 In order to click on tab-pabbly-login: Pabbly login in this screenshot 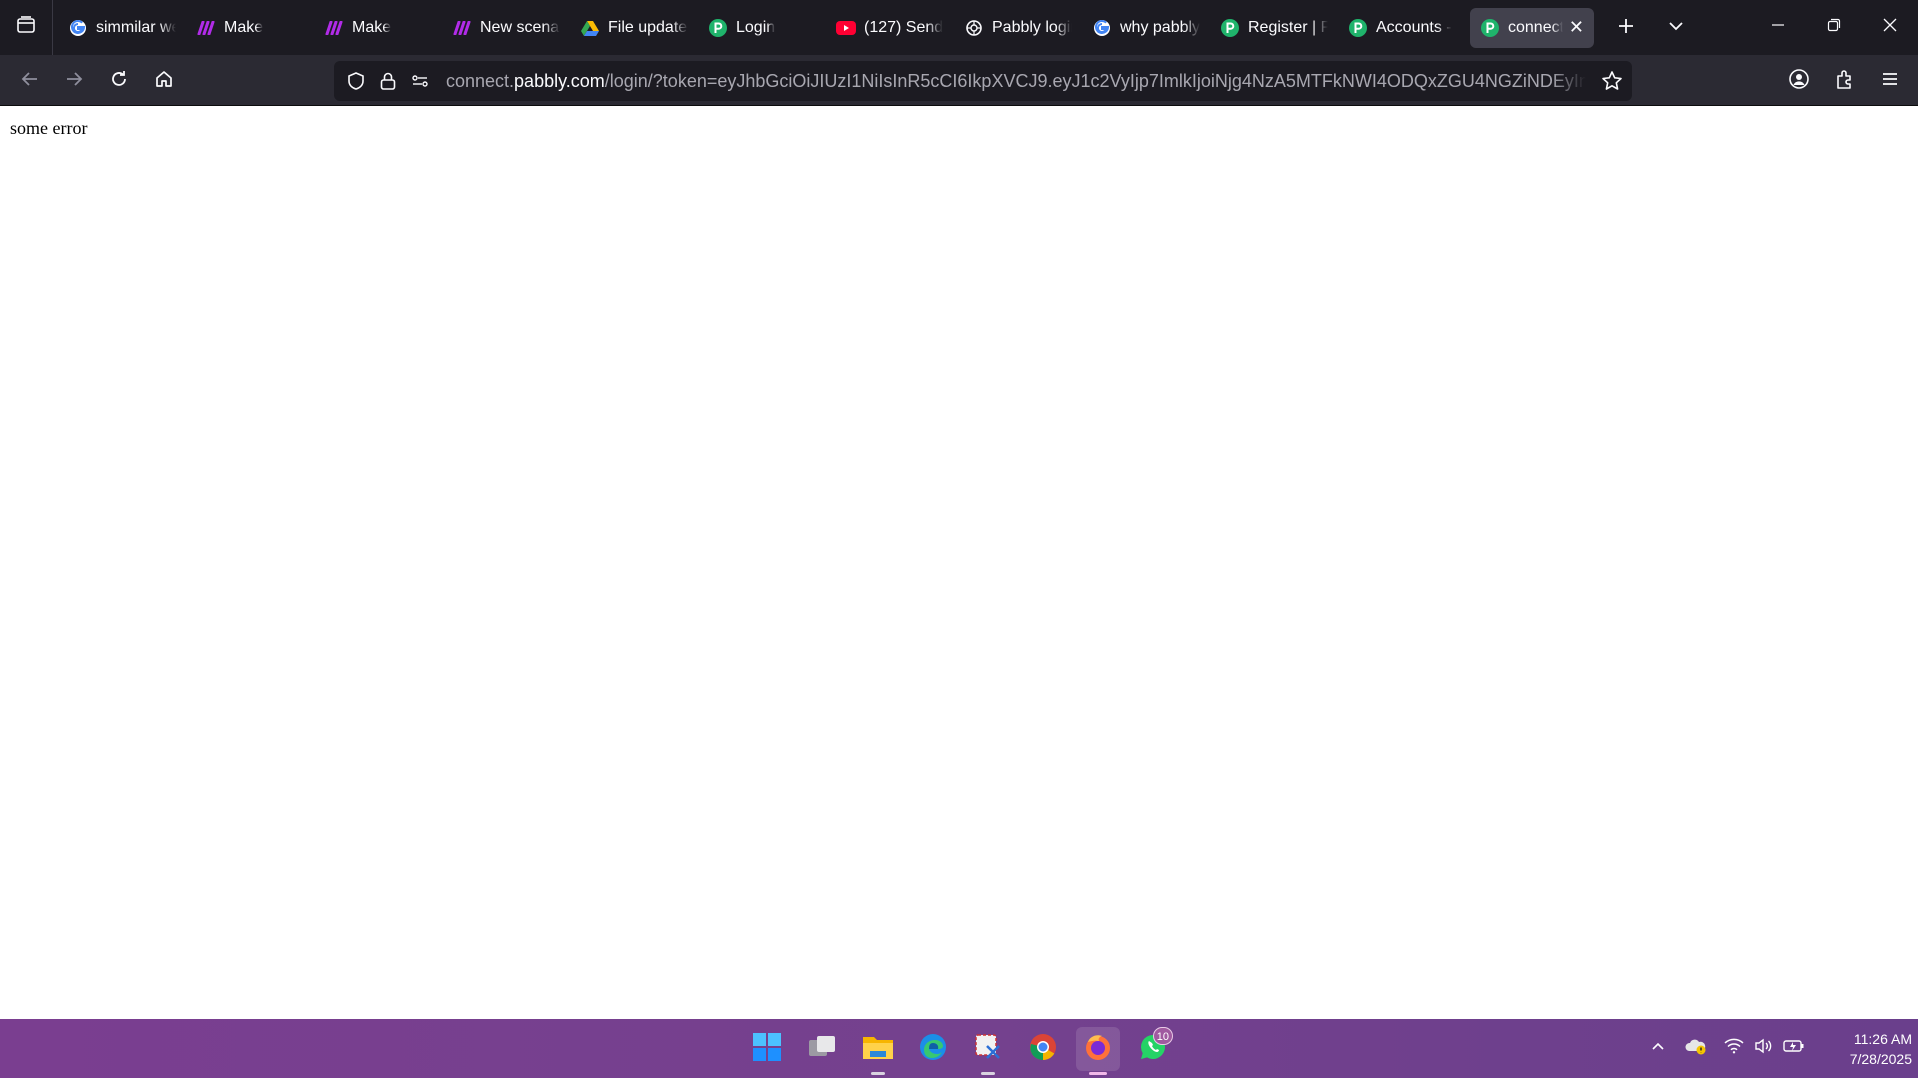, I will do `click(1018, 28)`.